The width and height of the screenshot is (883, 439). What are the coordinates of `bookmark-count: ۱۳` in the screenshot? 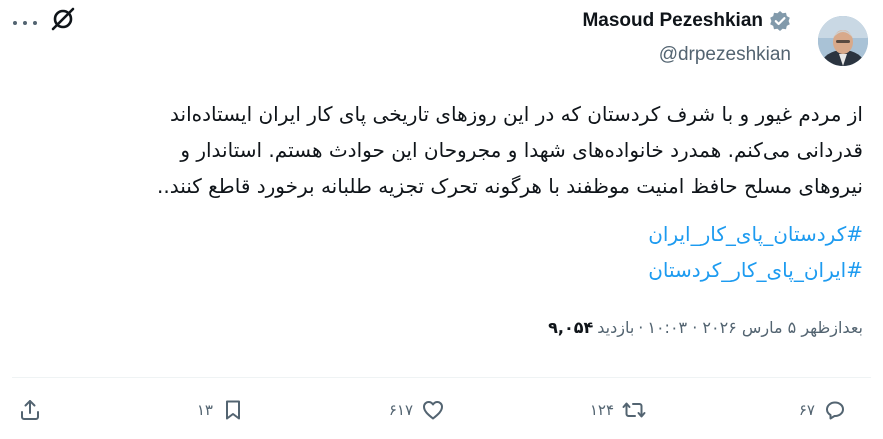 It's located at (204, 410).